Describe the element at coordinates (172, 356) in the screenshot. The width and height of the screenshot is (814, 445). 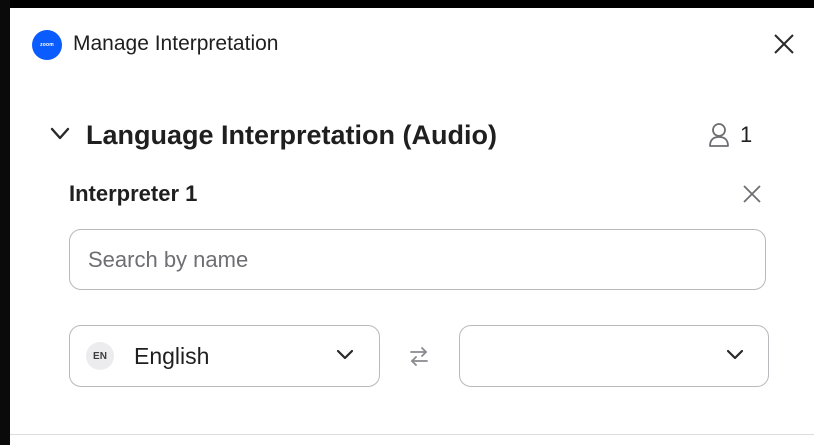
I see `from-language-name: English` at that location.